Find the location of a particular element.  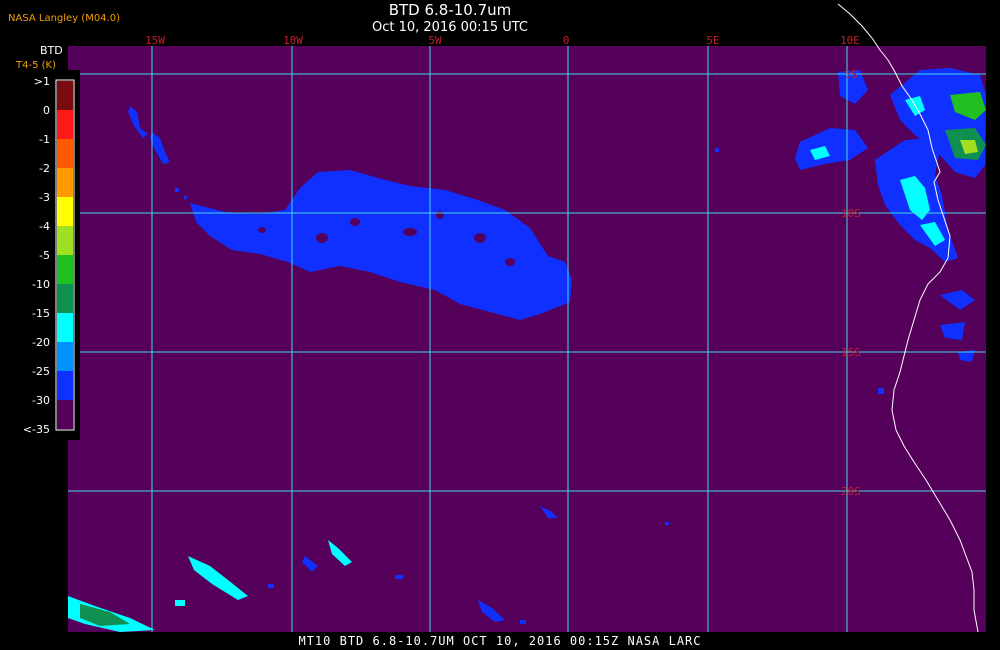

legend-label: -5 is located at coordinates (44, 255).